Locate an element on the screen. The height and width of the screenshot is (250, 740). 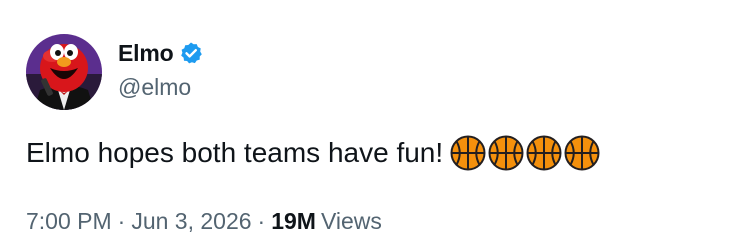
avatar is located at coordinates (64, 72).